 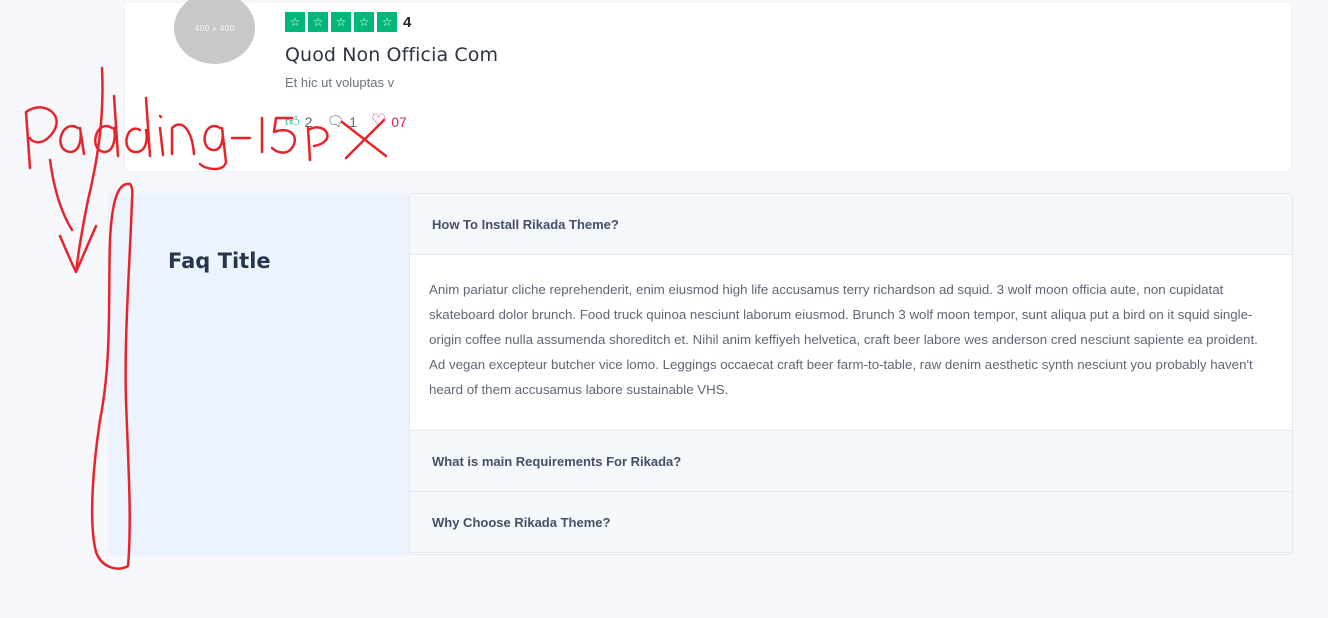 I want to click on like-count: 2, so click(x=308, y=121).